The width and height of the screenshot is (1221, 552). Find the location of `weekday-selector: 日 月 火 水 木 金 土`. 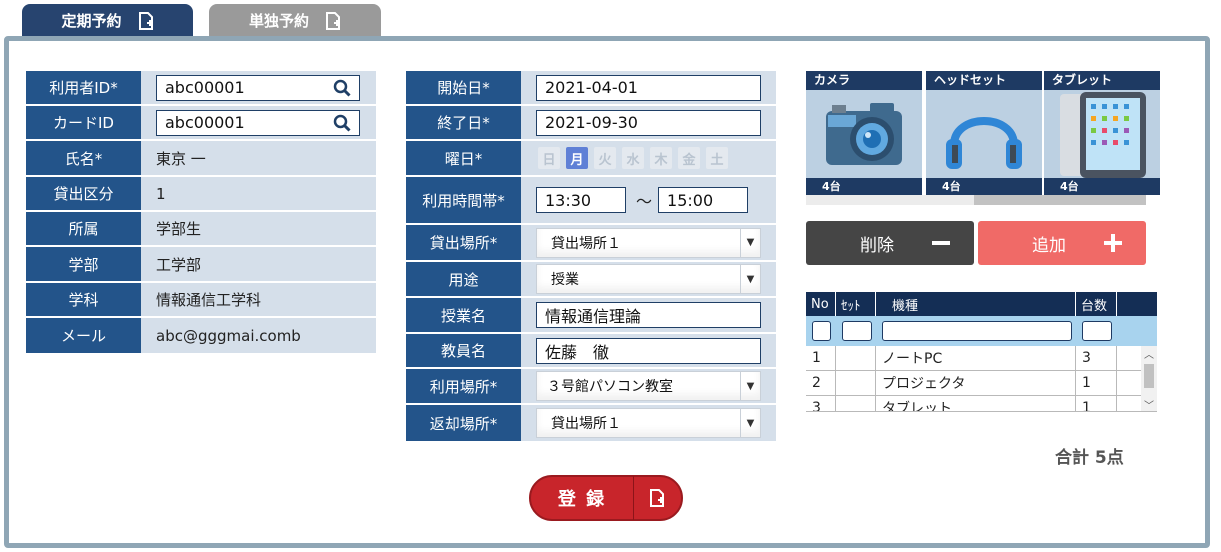

weekday-selector: 日 月 火 水 木 金 土 is located at coordinates (648, 158).